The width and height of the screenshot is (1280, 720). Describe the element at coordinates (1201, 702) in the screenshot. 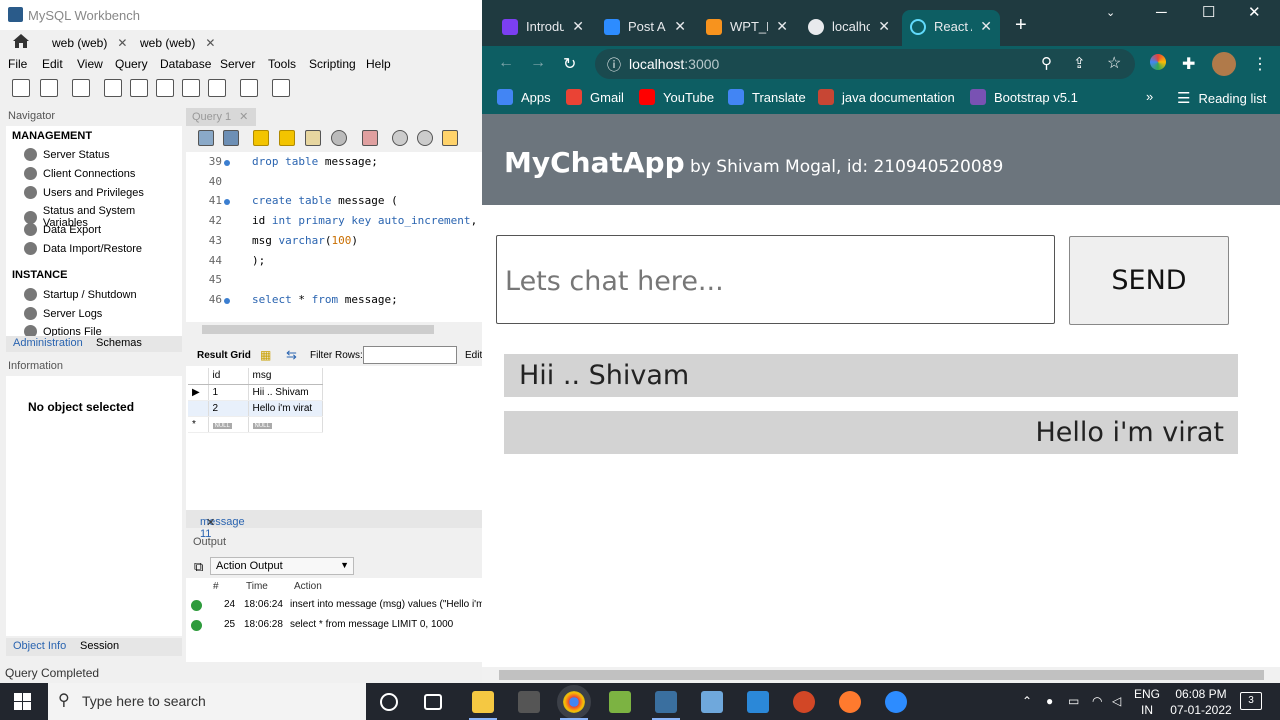

I see `clock: 06:08 PM 07-01-2022` at that location.